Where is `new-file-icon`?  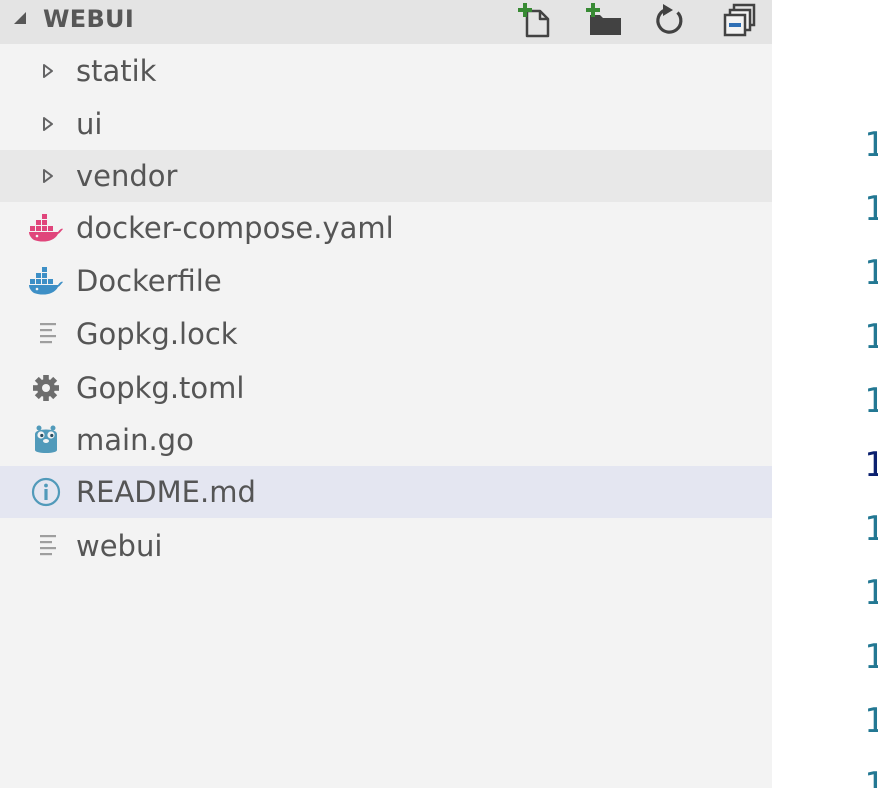
new-file-icon is located at coordinates (537, 21).